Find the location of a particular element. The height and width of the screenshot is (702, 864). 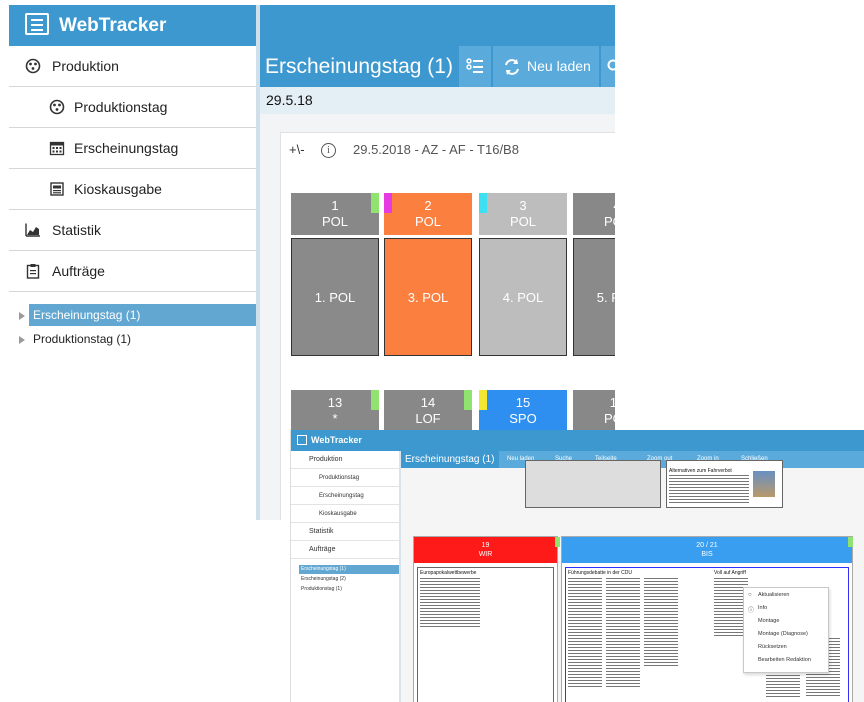

card-header: +\- i 29.5.2018 - AZ - AF - T16/B8 is located at coordinates (448, 150).